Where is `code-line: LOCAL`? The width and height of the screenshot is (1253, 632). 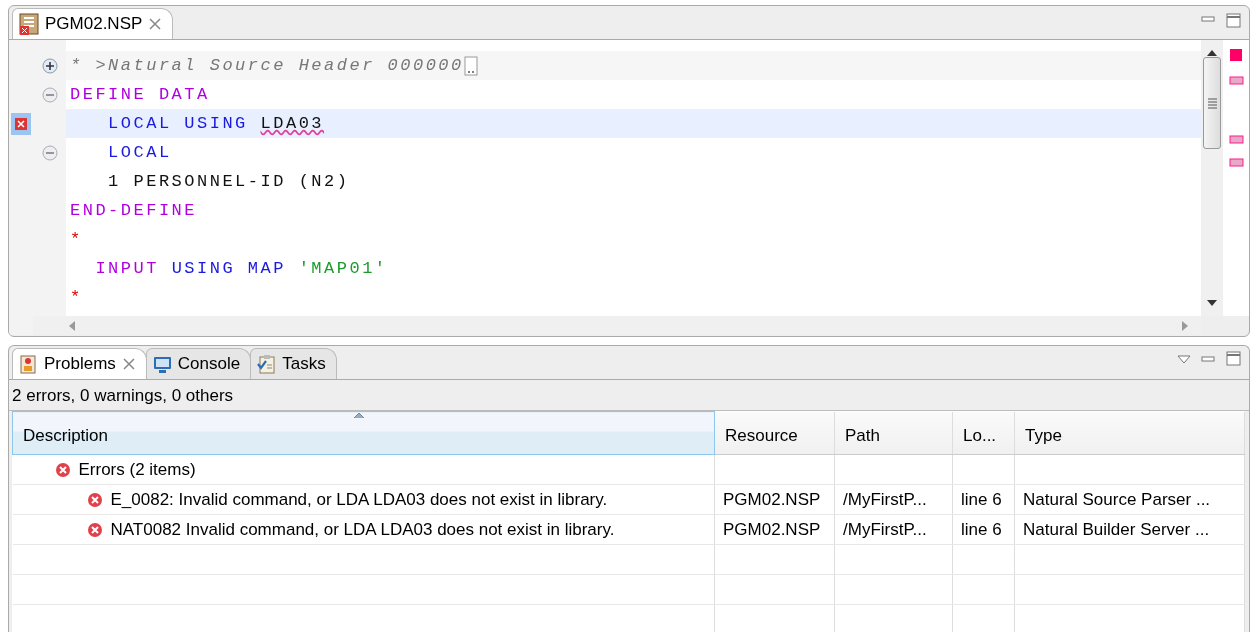
code-line: LOCAL is located at coordinates (140, 153).